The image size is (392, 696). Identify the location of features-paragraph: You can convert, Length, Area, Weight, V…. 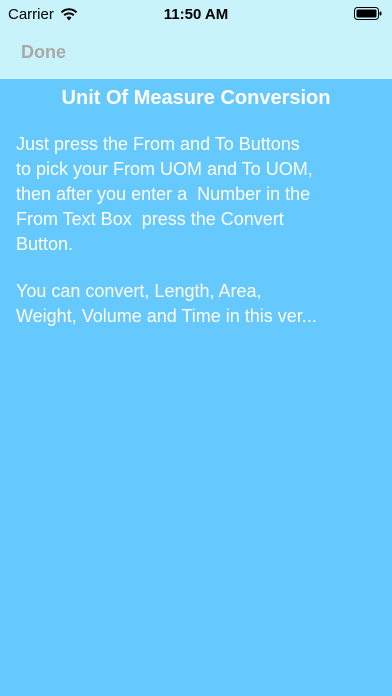
(166, 303).